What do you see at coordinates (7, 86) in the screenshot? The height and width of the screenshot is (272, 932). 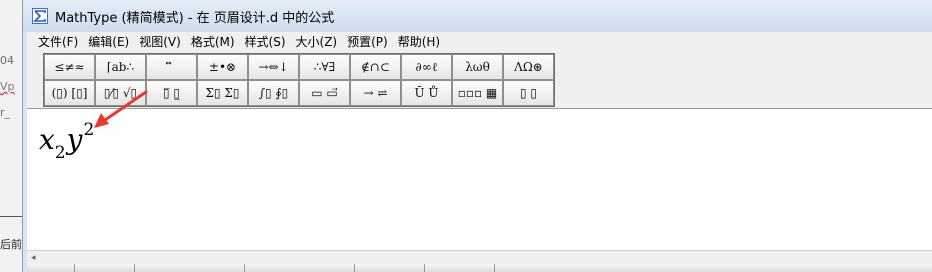 I see `background-text: Vp` at bounding box center [7, 86].